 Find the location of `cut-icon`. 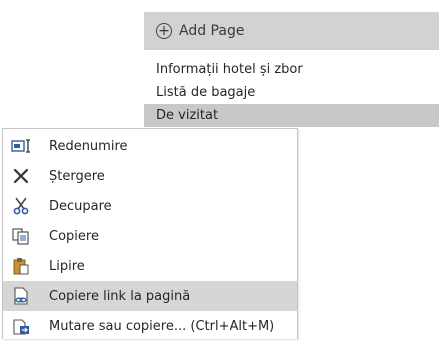

cut-icon is located at coordinates (21, 206).